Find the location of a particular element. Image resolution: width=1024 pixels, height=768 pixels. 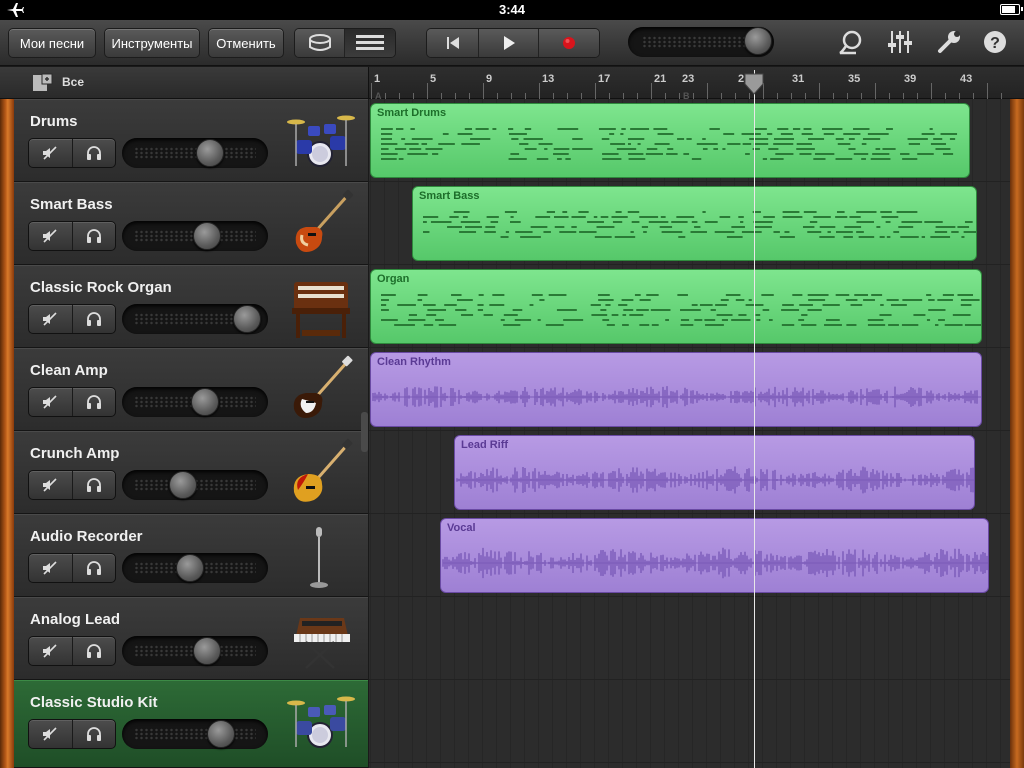

drum-kit-icon is located at coordinates (321, 141).